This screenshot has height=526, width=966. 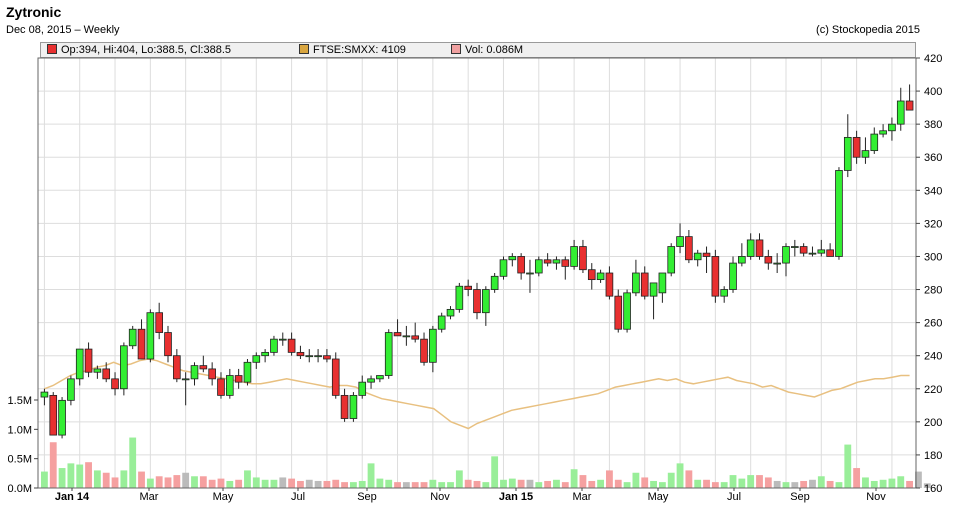 I want to click on price-tick-label: 340, so click(x=933, y=191).